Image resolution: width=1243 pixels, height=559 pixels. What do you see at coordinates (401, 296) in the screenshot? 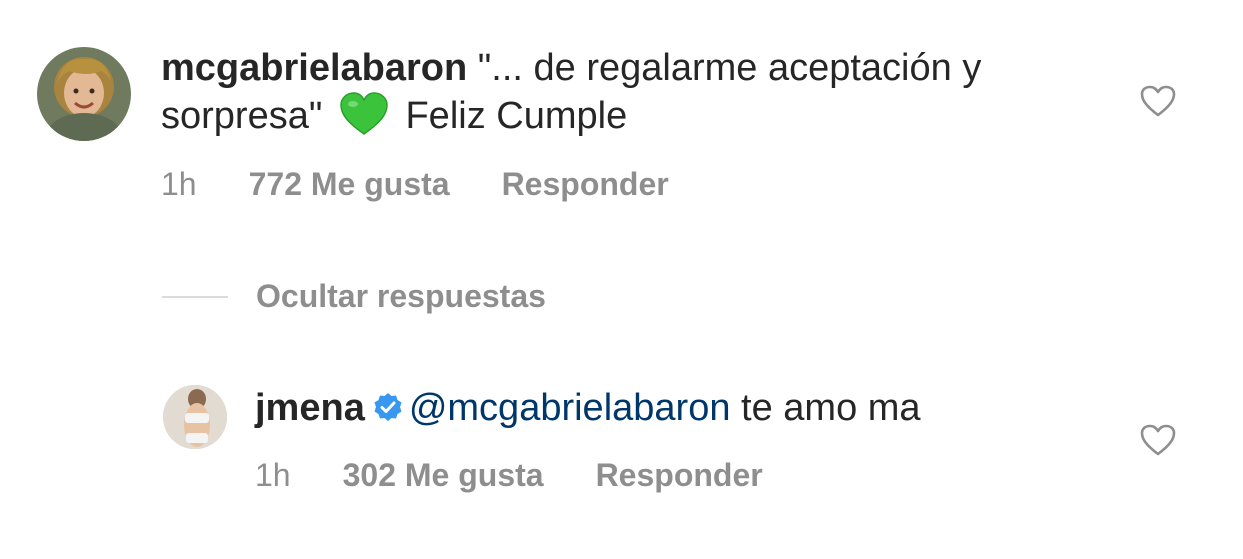
I see `hide-replies-label: Ocultar respuestas` at bounding box center [401, 296].